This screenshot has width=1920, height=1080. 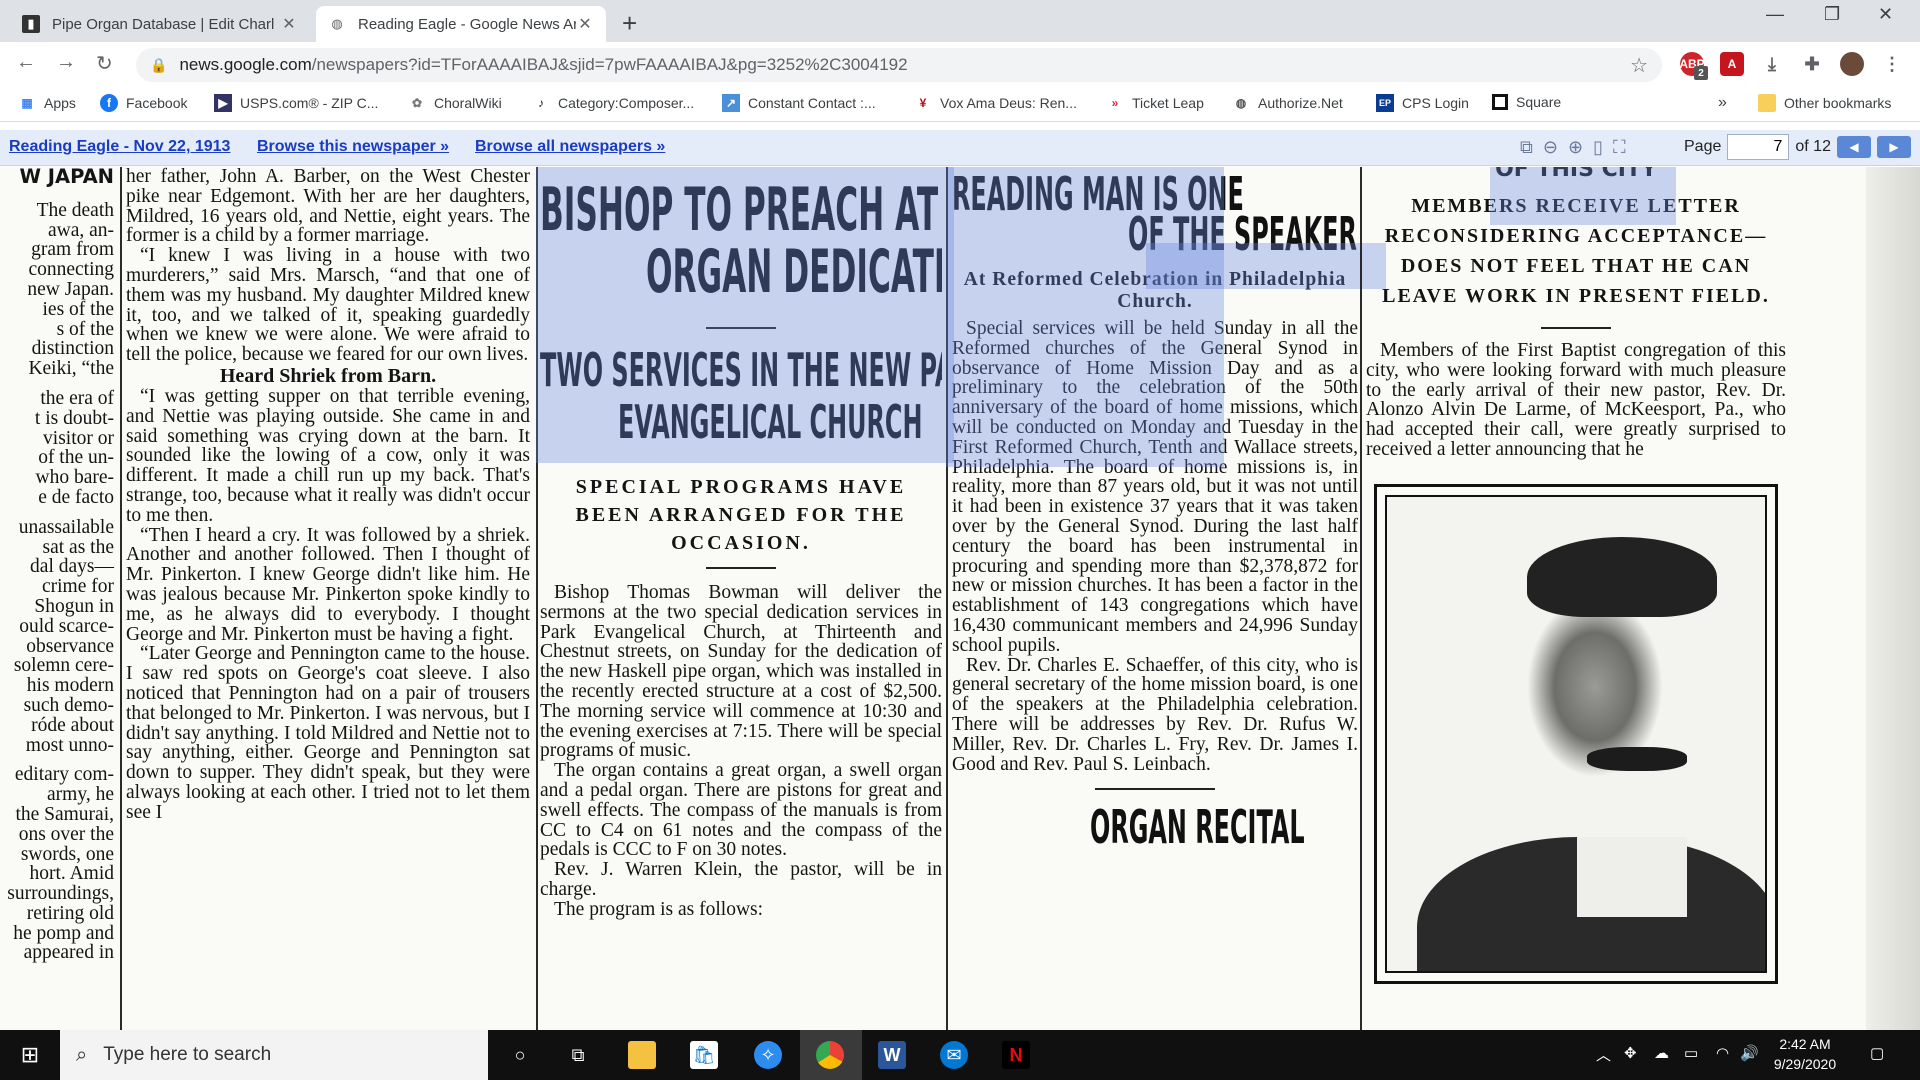 I want to click on fit-page-icon: ▯, so click(x=1598, y=147).